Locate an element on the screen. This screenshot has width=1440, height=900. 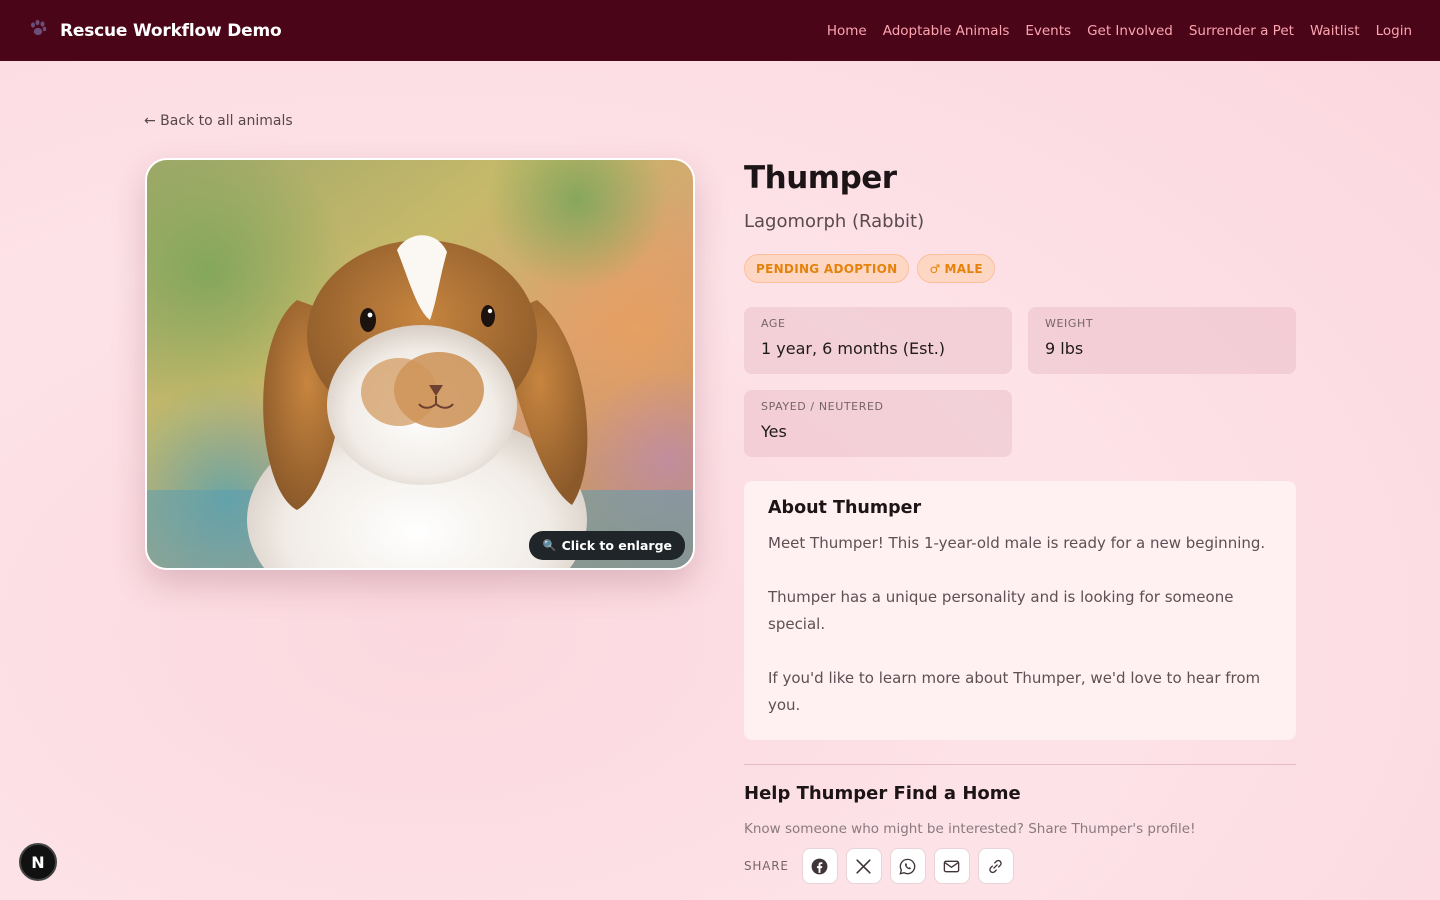
enlarge-label: Click to enlarge is located at coordinates (616, 545).